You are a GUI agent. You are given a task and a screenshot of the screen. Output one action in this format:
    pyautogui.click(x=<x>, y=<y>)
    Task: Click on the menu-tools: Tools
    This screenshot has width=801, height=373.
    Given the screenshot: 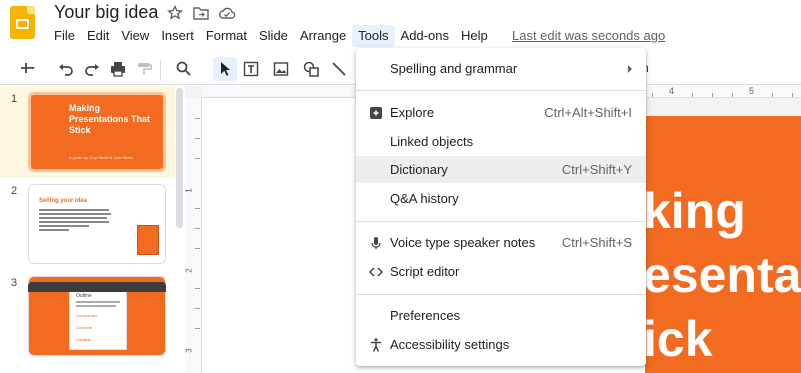 What is the action you would take?
    pyautogui.click(x=373, y=36)
    